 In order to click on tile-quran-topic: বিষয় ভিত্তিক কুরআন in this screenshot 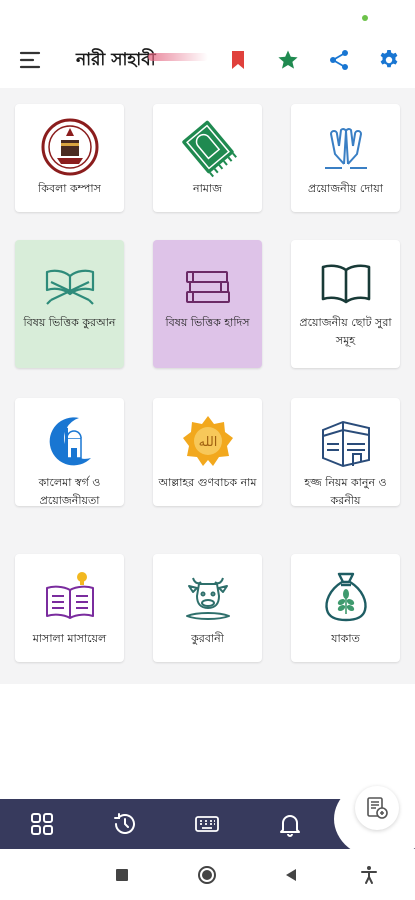, I will do `click(69, 304)`.